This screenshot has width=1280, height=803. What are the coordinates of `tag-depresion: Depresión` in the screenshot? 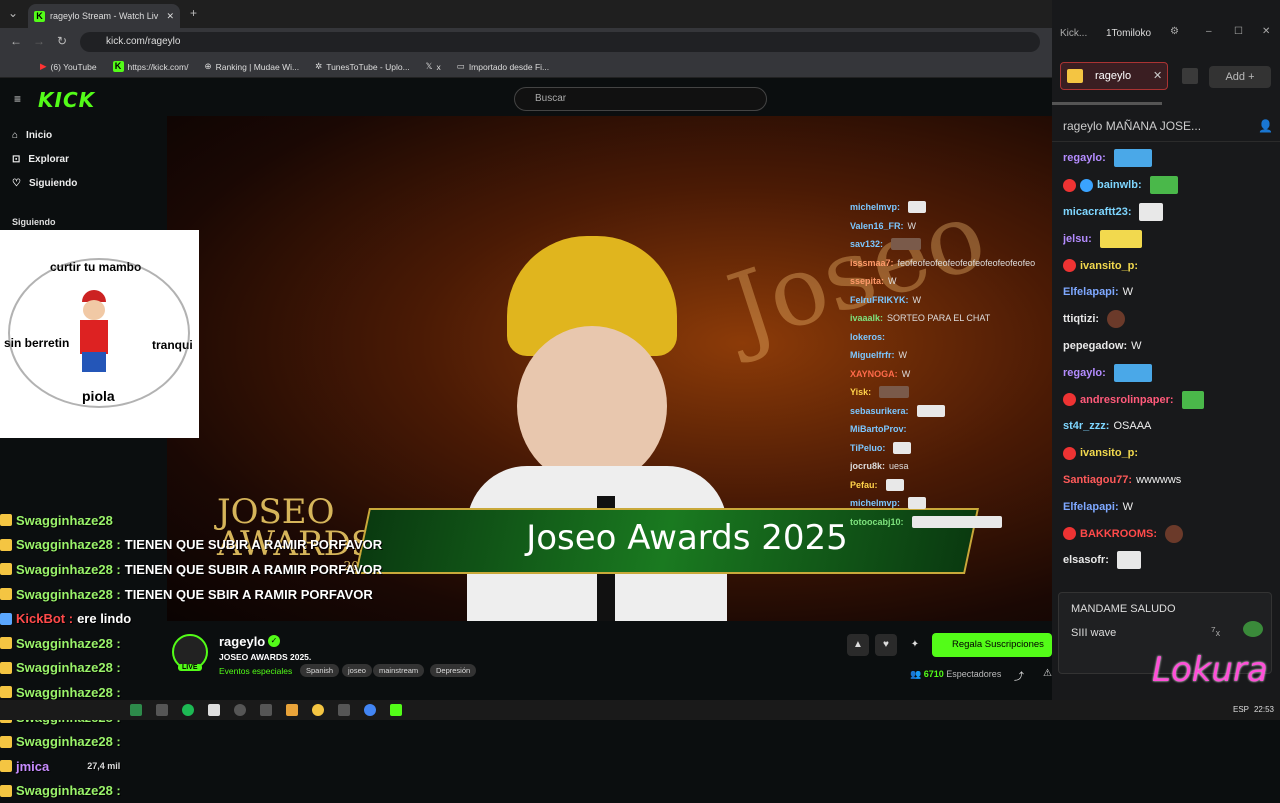 It's located at (453, 670).